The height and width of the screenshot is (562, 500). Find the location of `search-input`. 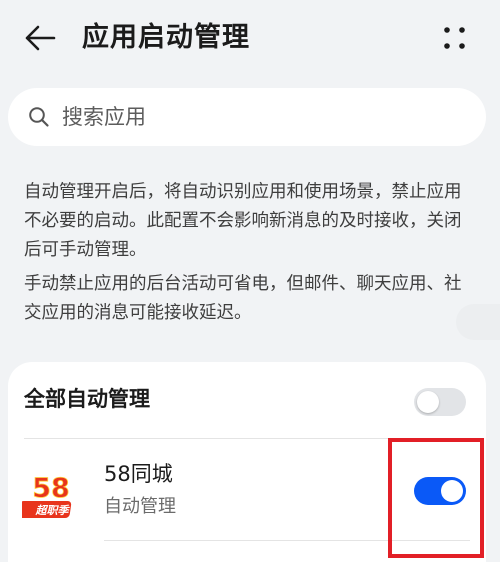

search-input is located at coordinates (252, 117).